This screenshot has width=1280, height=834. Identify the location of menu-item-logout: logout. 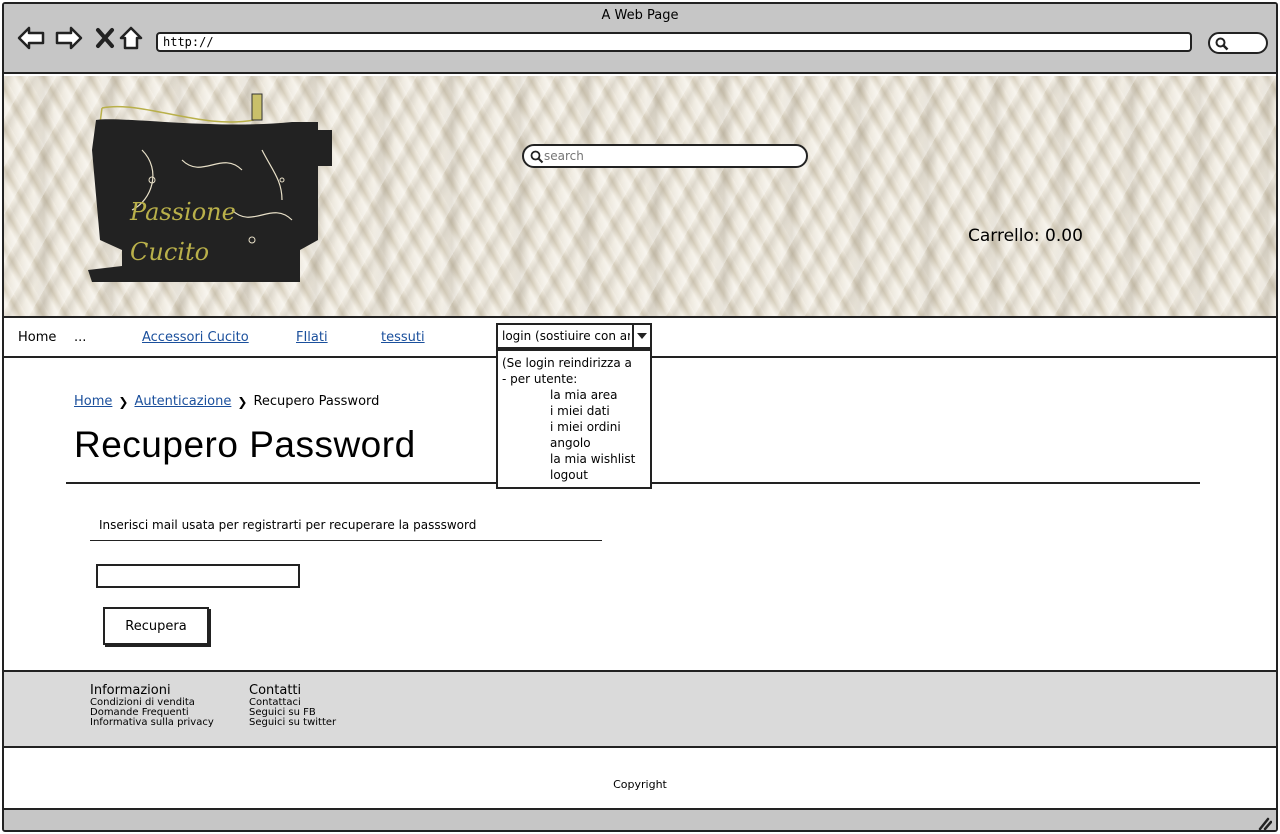
(576, 475).